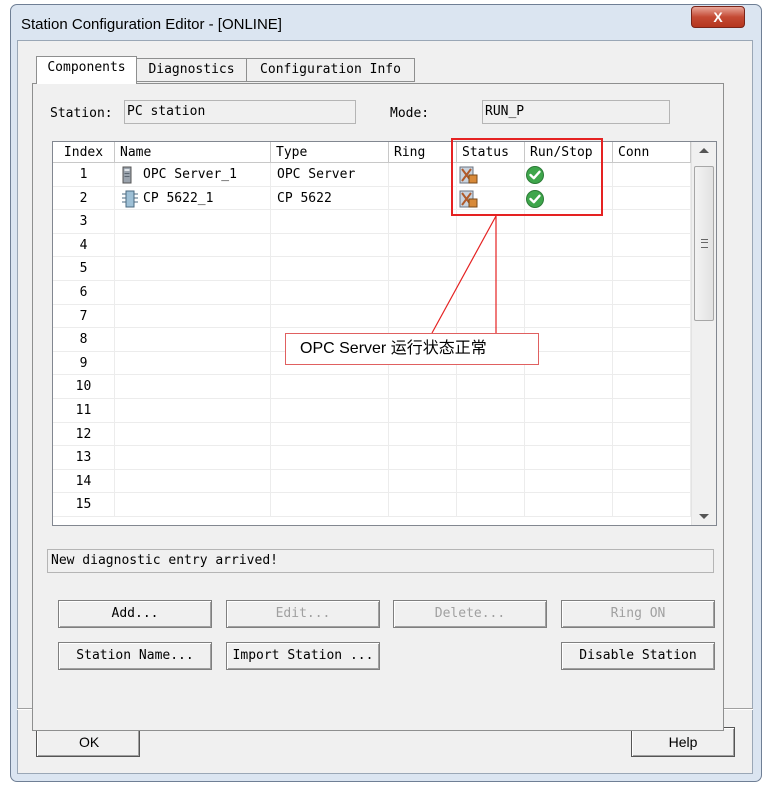 The height and width of the screenshot is (795, 773). I want to click on component-name: OPC Server_1, so click(190, 174).